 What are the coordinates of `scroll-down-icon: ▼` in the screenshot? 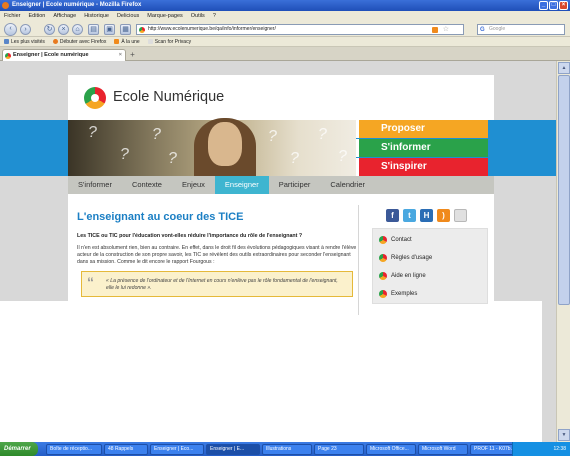 It's located at (564, 435).